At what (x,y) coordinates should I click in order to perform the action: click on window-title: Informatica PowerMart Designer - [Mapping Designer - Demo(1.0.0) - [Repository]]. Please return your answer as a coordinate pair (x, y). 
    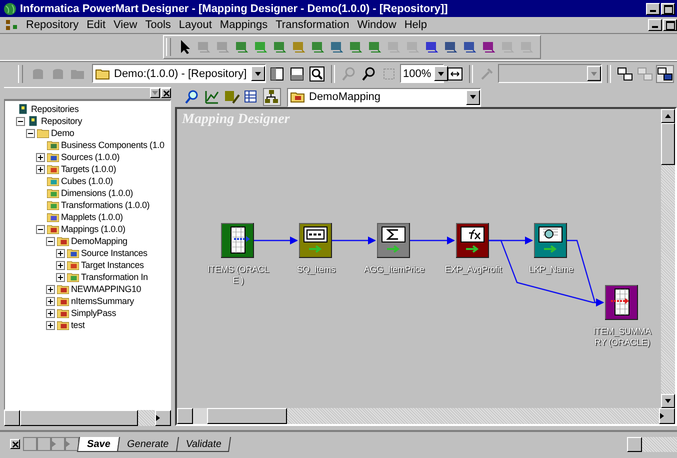
    Looking at the image, I should click on (234, 8).